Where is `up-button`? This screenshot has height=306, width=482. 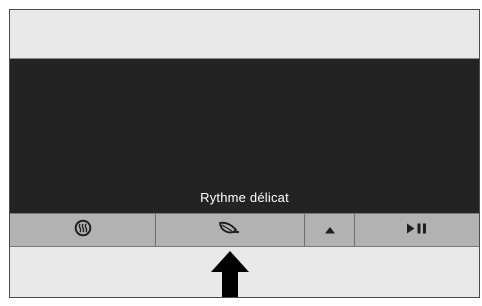 up-button is located at coordinates (329, 230).